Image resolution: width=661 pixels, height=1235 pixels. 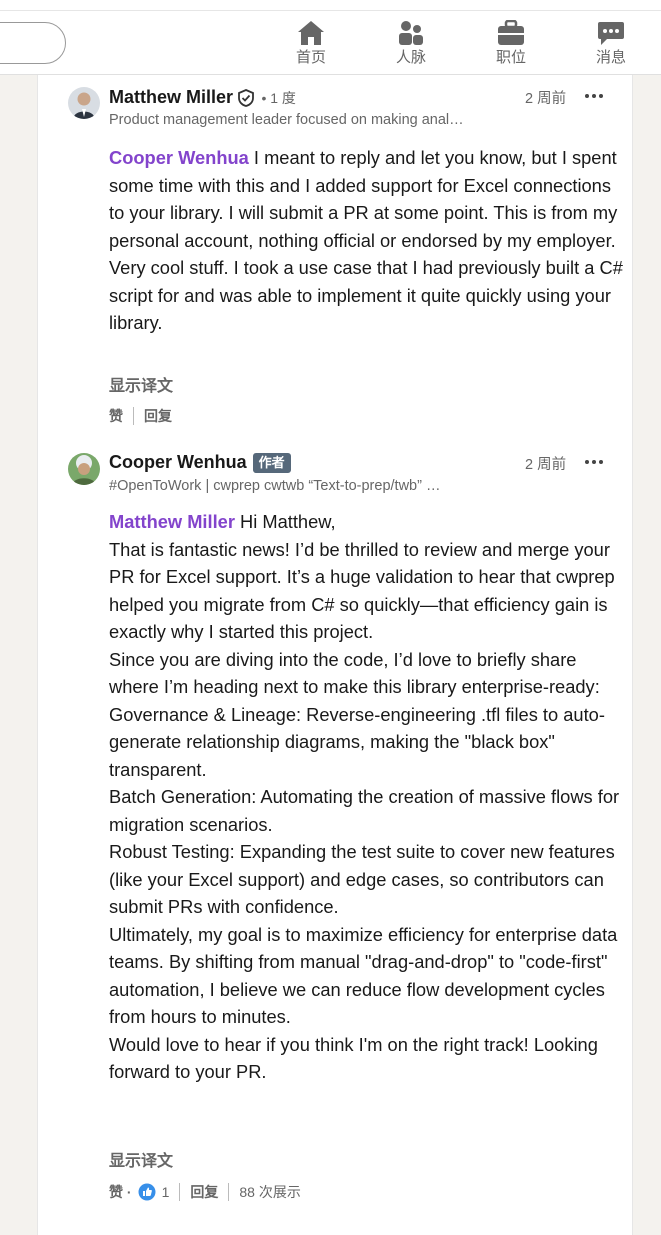 I want to click on global-nav: 首页 人脉 职位 消息, so click(x=330, y=37).